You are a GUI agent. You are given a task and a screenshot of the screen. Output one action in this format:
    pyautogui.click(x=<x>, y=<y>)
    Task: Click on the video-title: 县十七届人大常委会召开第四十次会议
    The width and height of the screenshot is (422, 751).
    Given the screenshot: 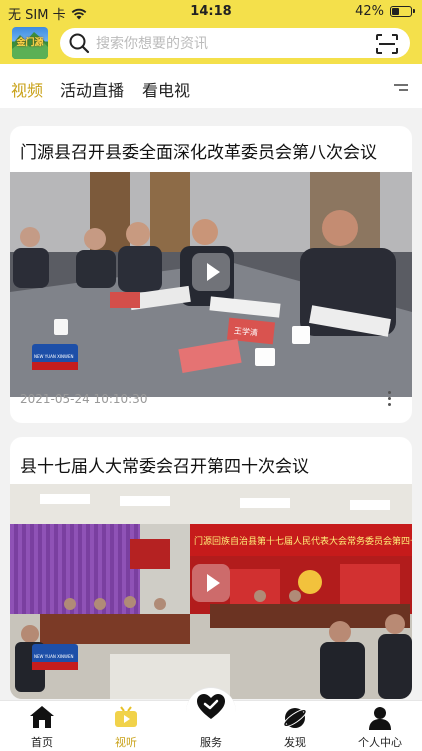 What is the action you would take?
    pyautogui.click(x=164, y=464)
    